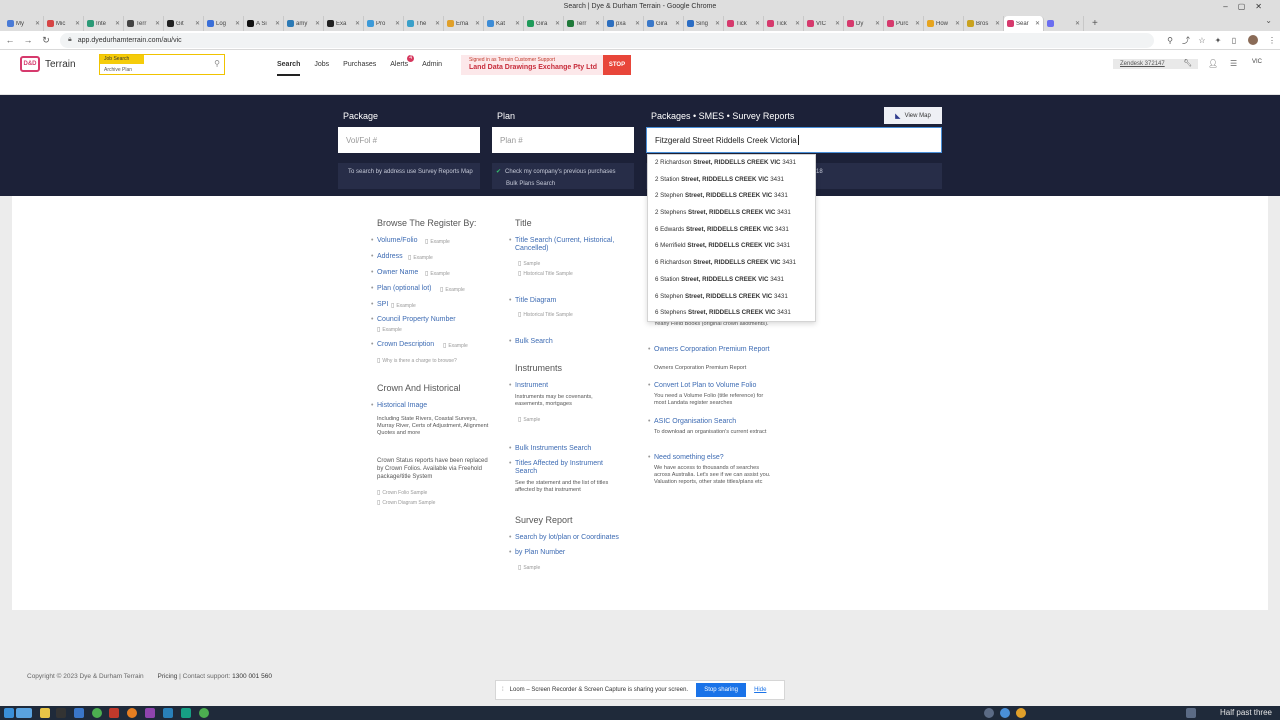 The width and height of the screenshot is (1280, 720). I want to click on browser-tab: Git ✕, so click(184, 23).